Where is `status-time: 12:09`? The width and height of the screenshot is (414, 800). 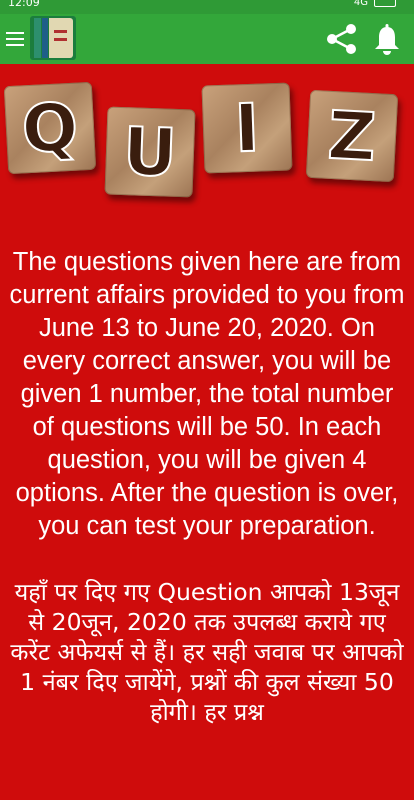 status-time: 12:09 is located at coordinates (24, 4).